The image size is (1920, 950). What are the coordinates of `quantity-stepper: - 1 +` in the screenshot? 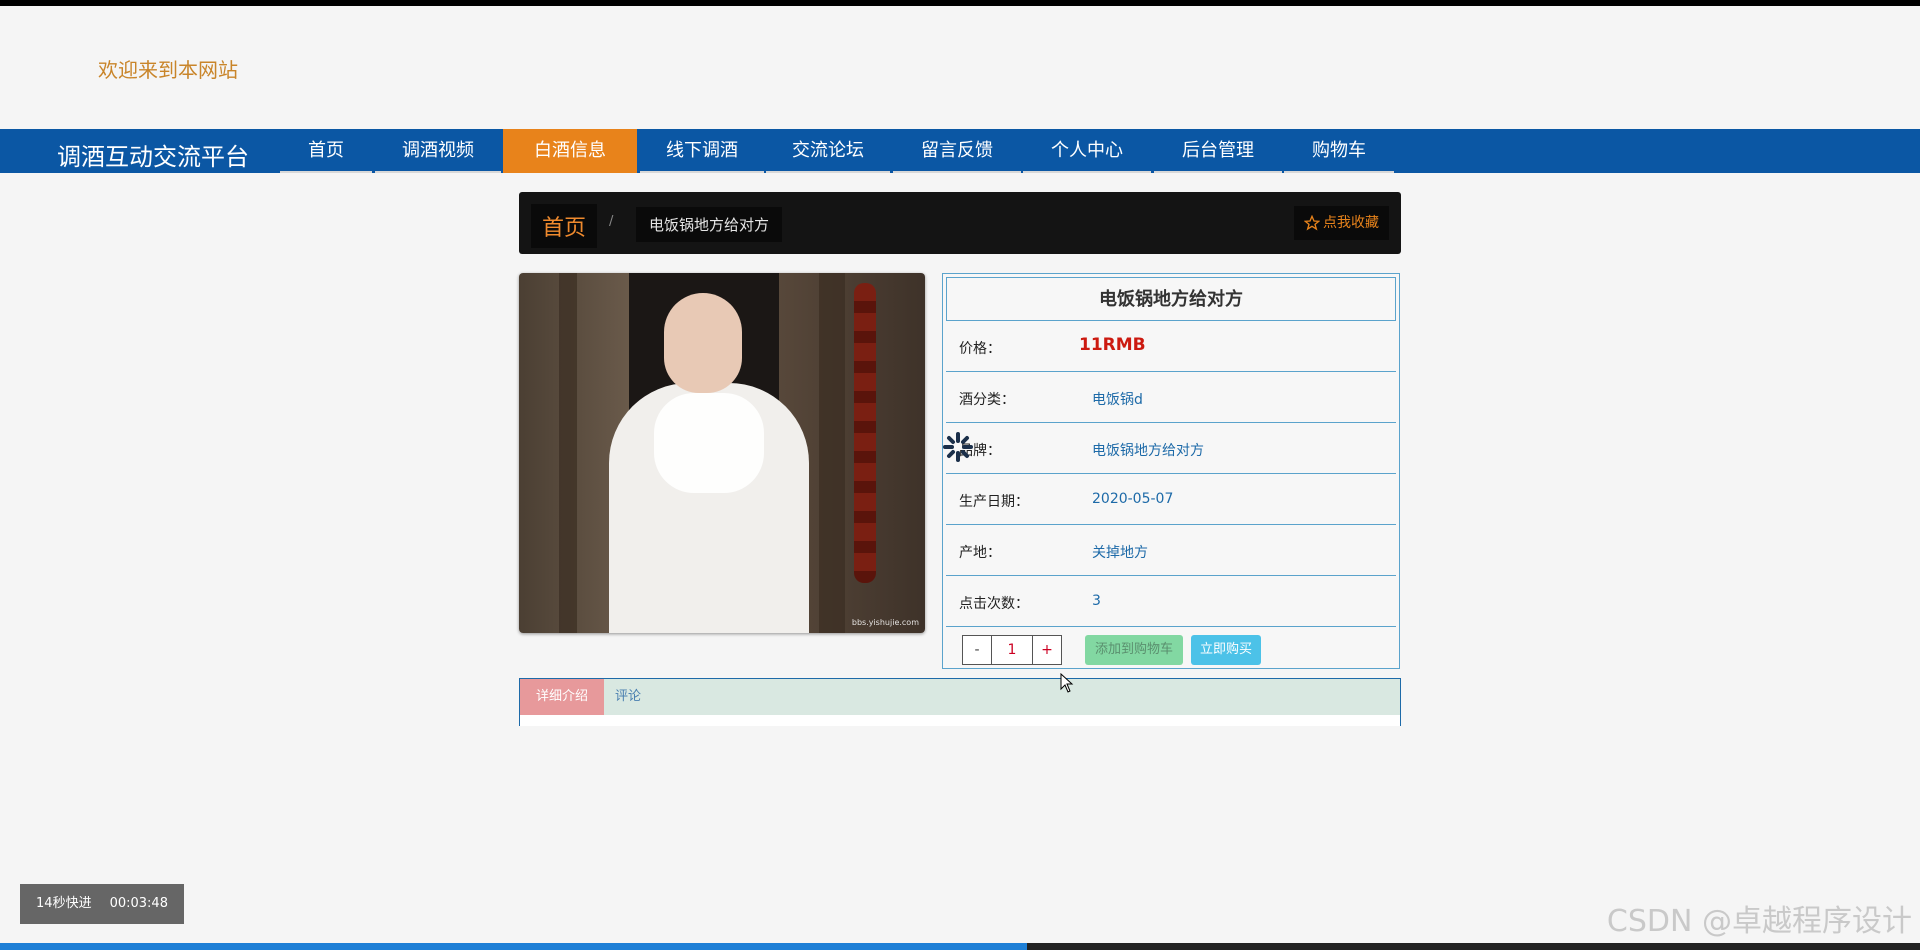 It's located at (1012, 650).